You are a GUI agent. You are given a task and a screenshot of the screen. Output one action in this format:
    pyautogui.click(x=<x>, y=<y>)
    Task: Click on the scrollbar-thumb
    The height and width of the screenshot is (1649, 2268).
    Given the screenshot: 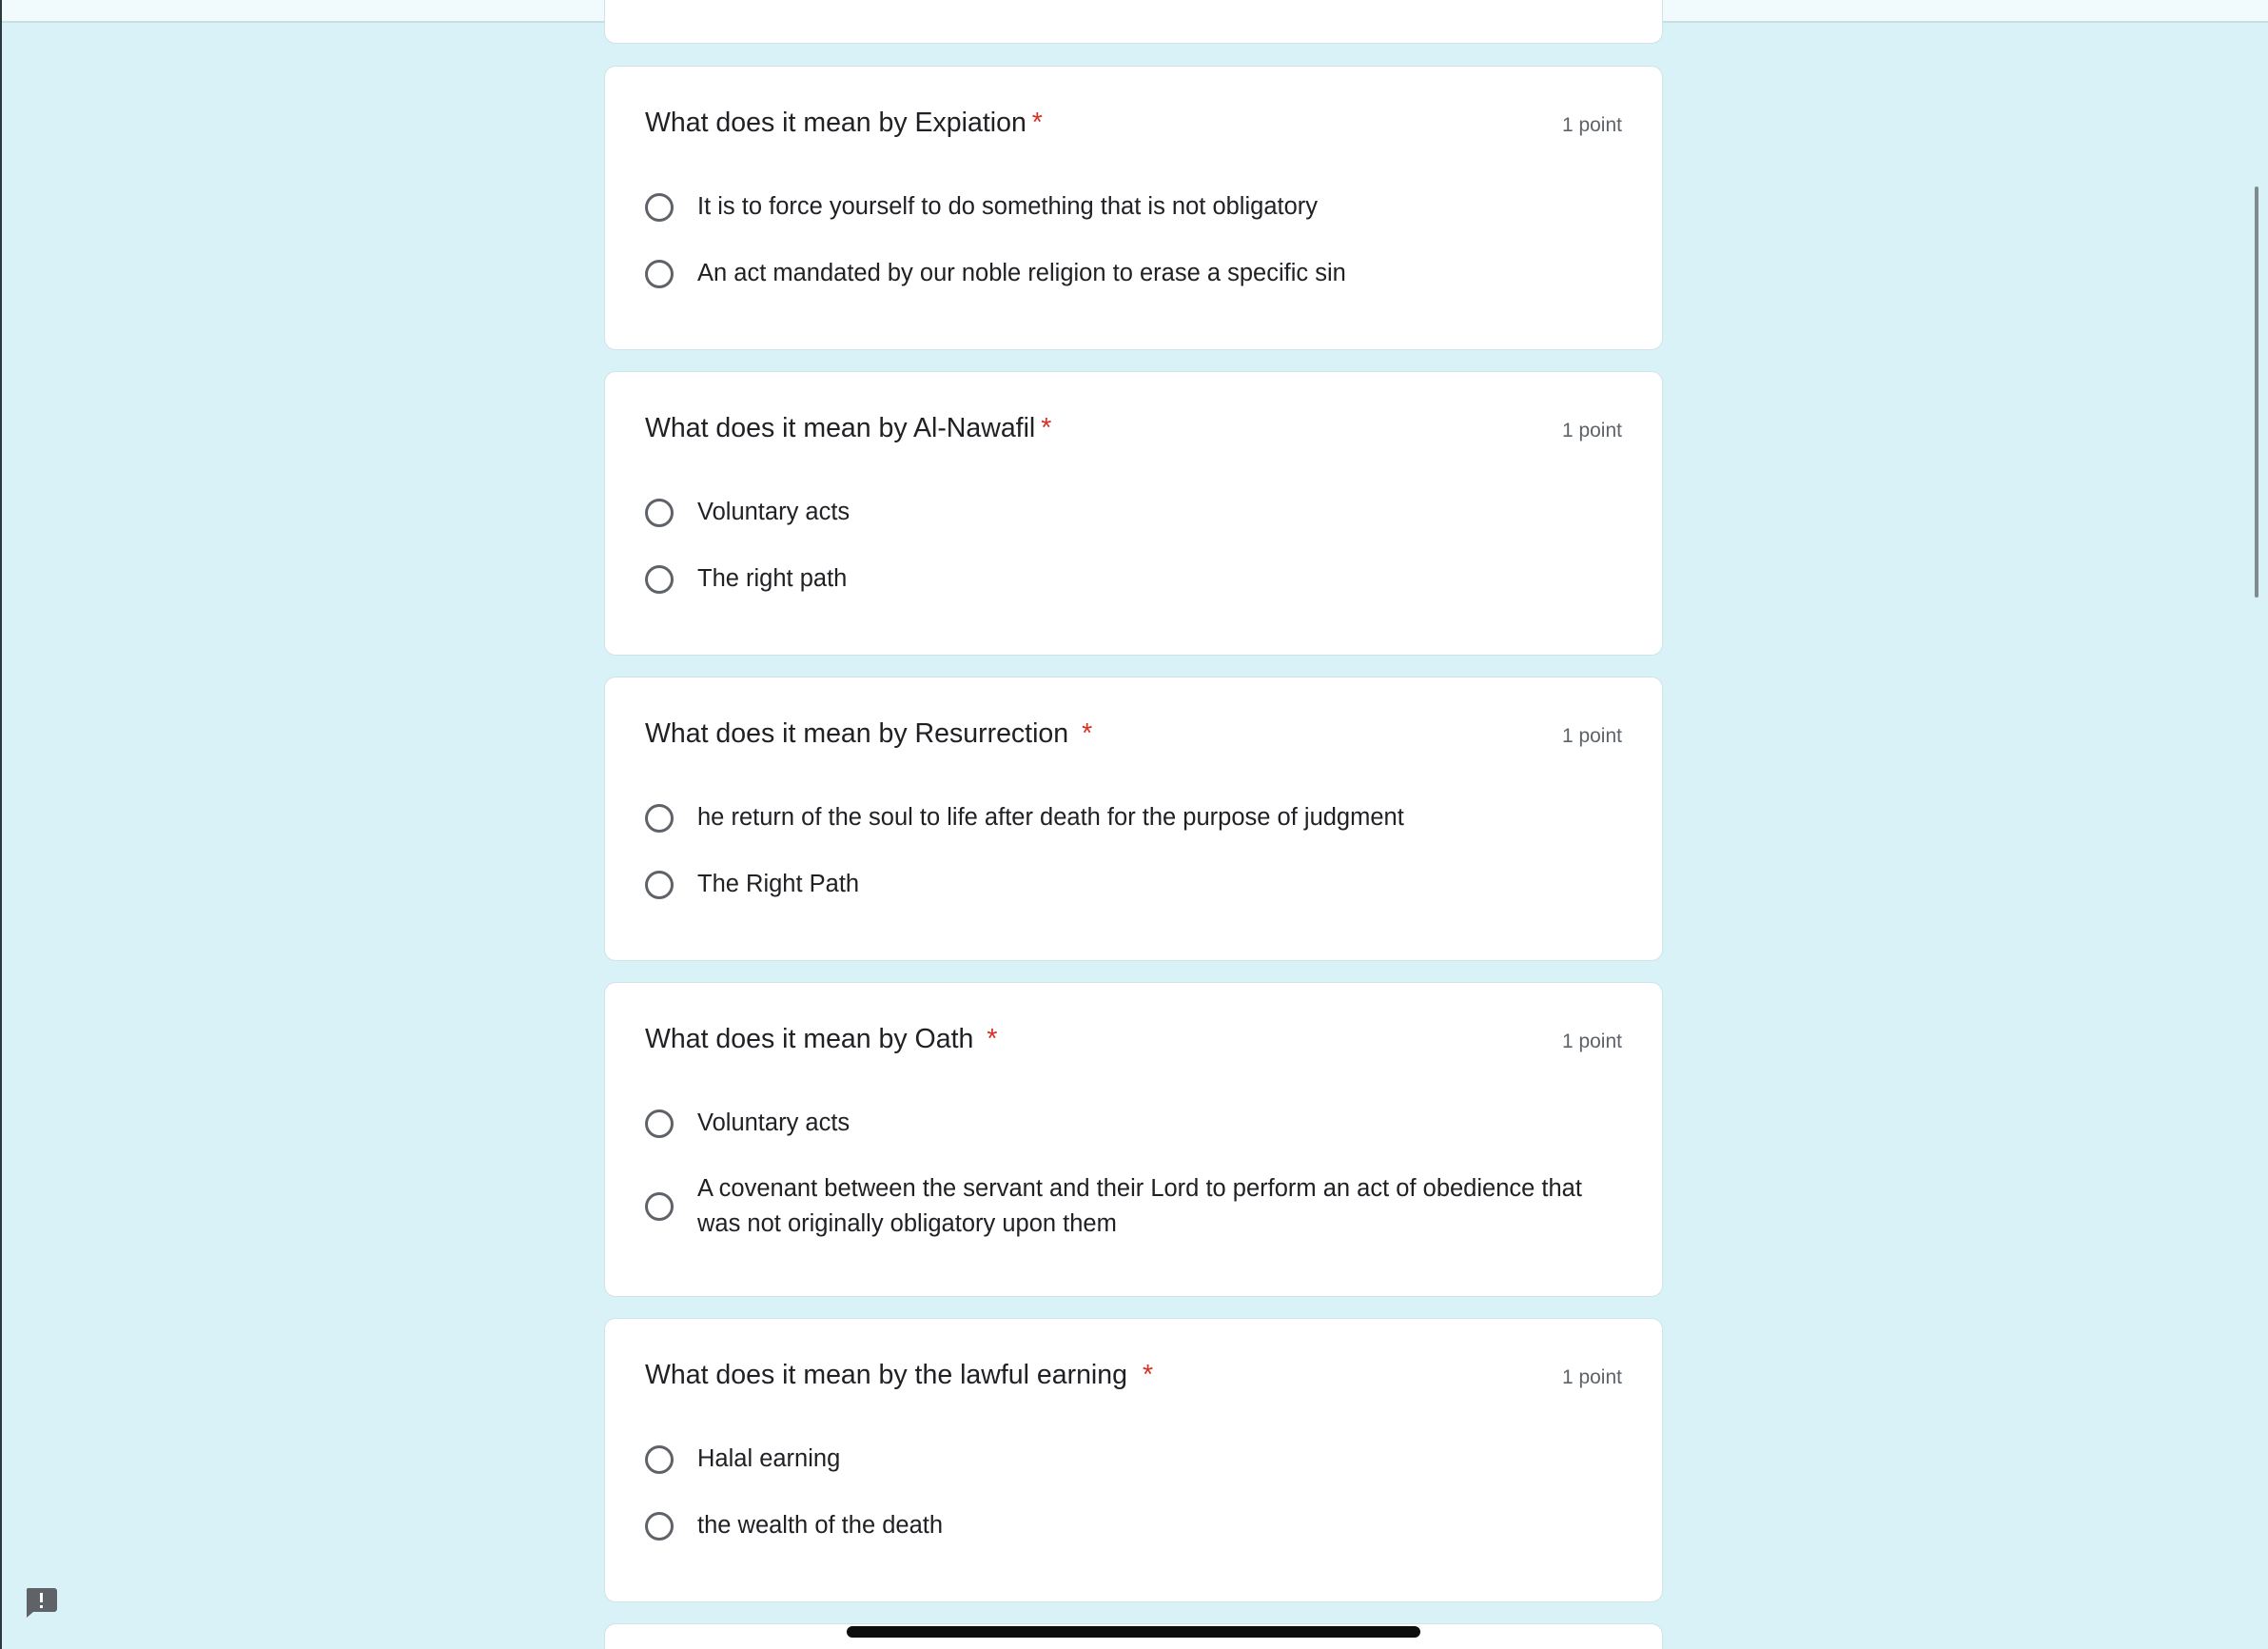 What is the action you would take?
    pyautogui.click(x=2256, y=392)
    